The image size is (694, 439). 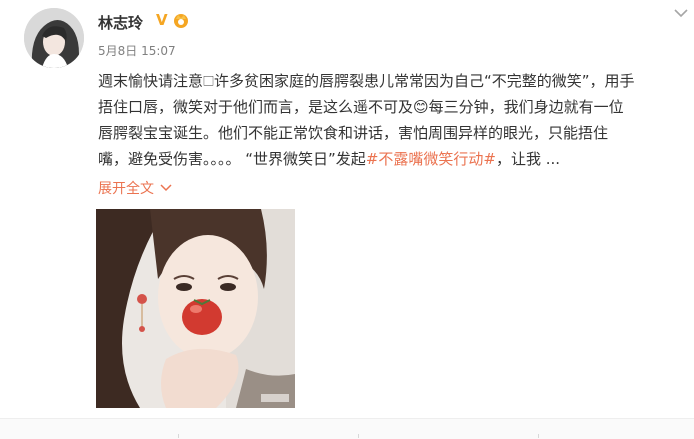 What do you see at coordinates (353, 133) in the screenshot?
I see `post-text-line: 唇腭裂宝宝诞生。他们不能正常饮食和讲话，害怕周围异样的眼光，只能捂住` at bounding box center [353, 133].